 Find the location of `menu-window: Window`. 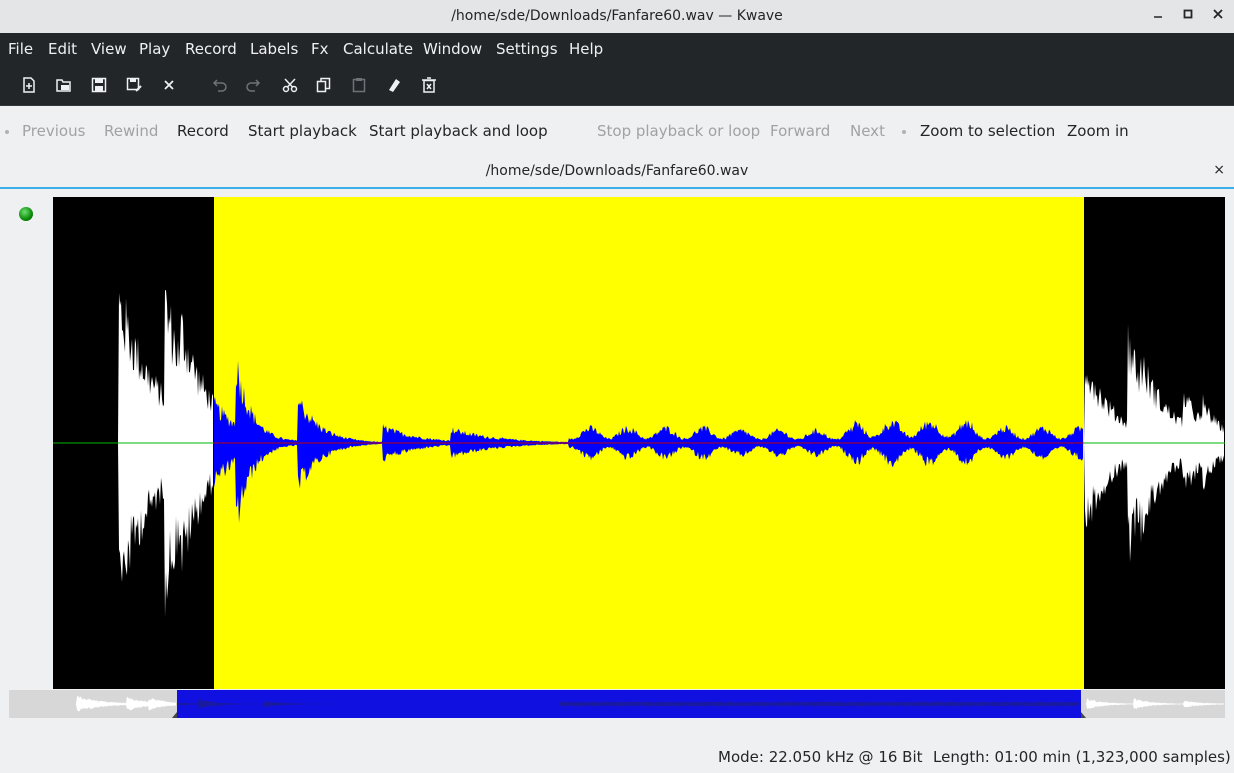

menu-window: Window is located at coordinates (452, 49).